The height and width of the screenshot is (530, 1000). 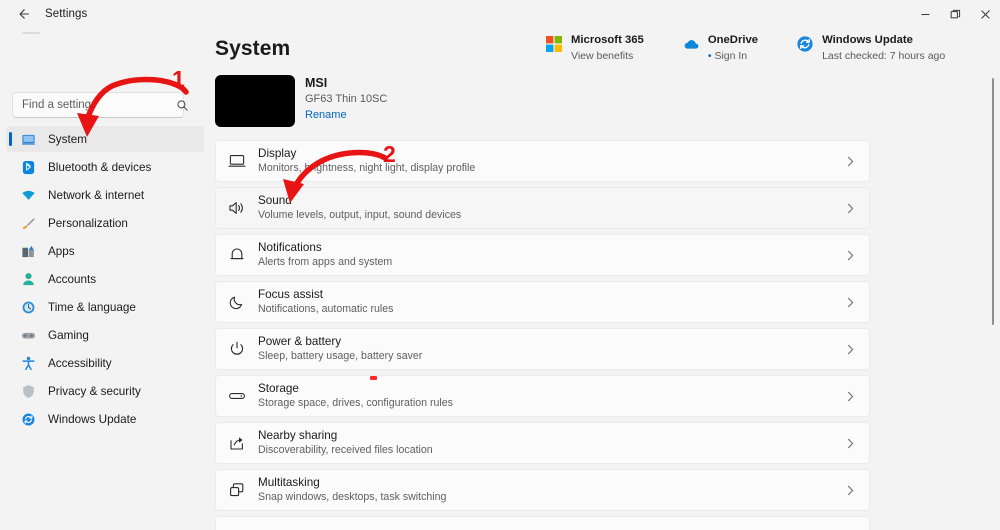 What do you see at coordinates (28, 195) in the screenshot?
I see `wifi-icon` at bounding box center [28, 195].